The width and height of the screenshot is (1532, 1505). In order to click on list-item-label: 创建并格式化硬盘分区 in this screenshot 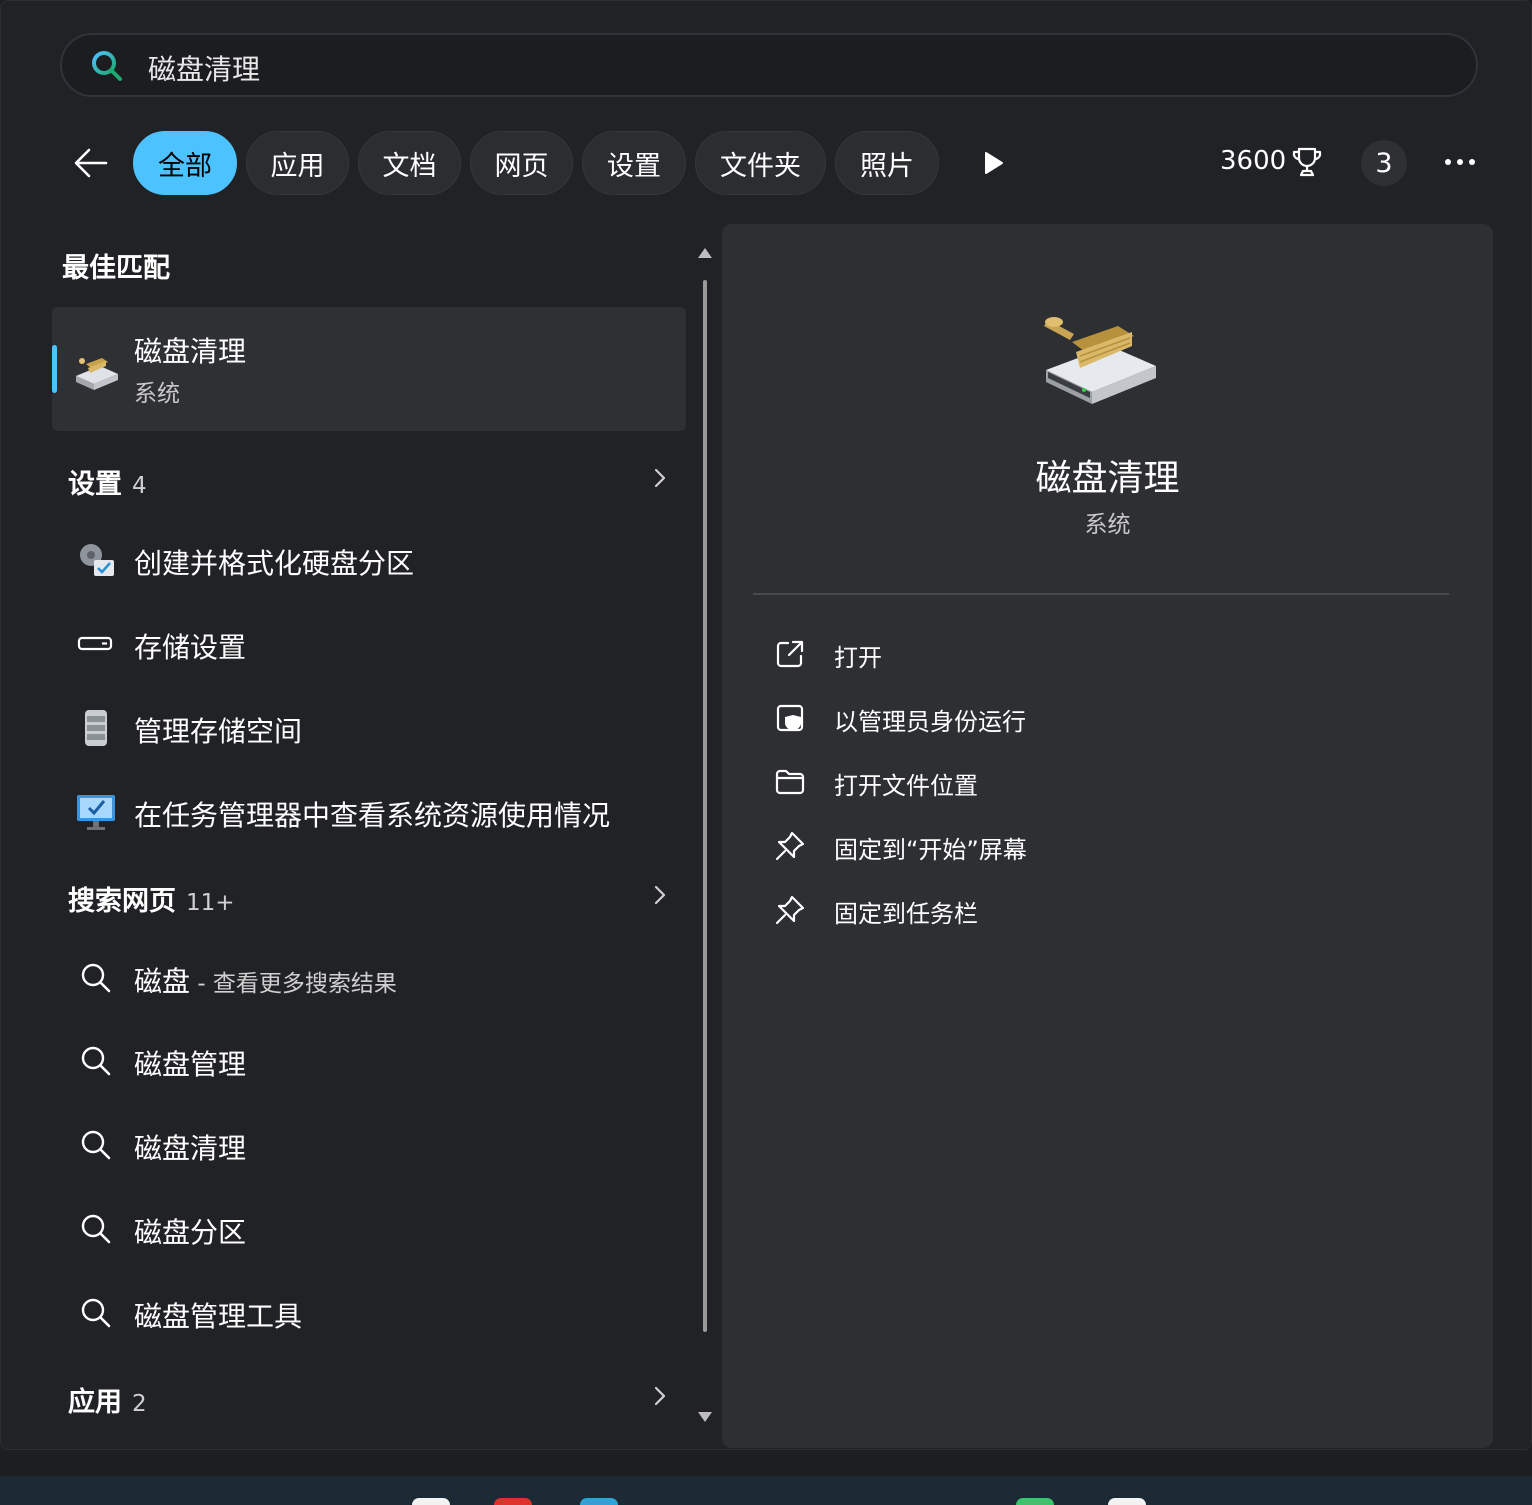, I will do `click(274, 563)`.